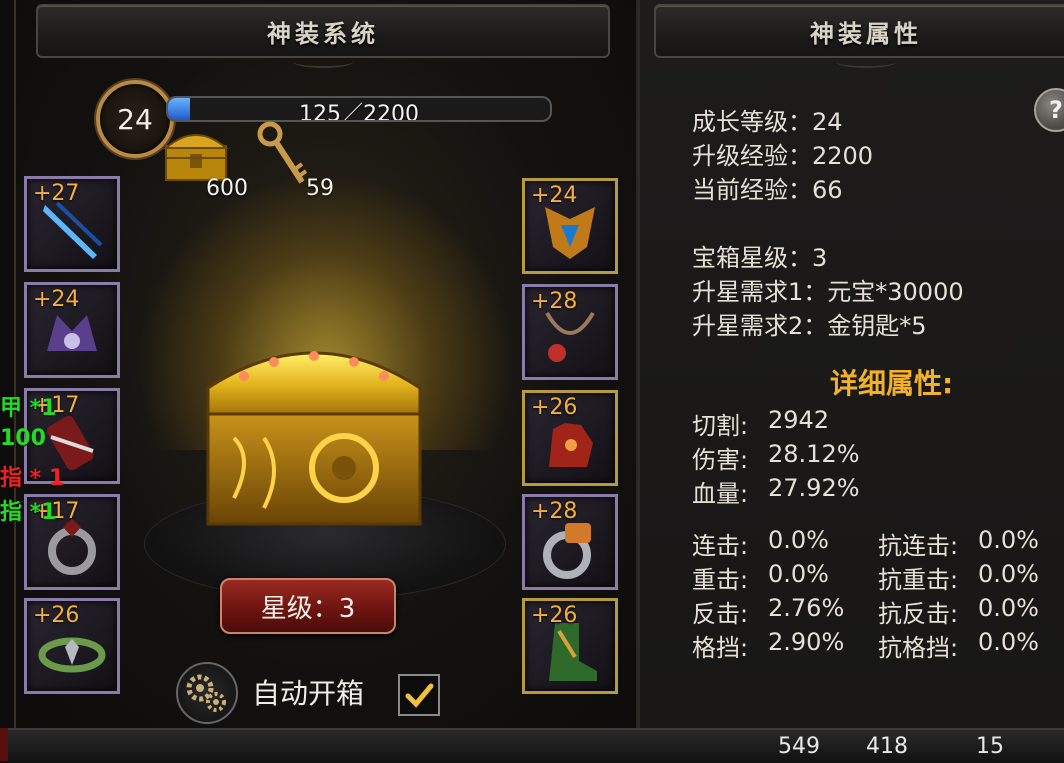  What do you see at coordinates (720, 546) in the screenshot?
I see `stat-label: 连击:` at bounding box center [720, 546].